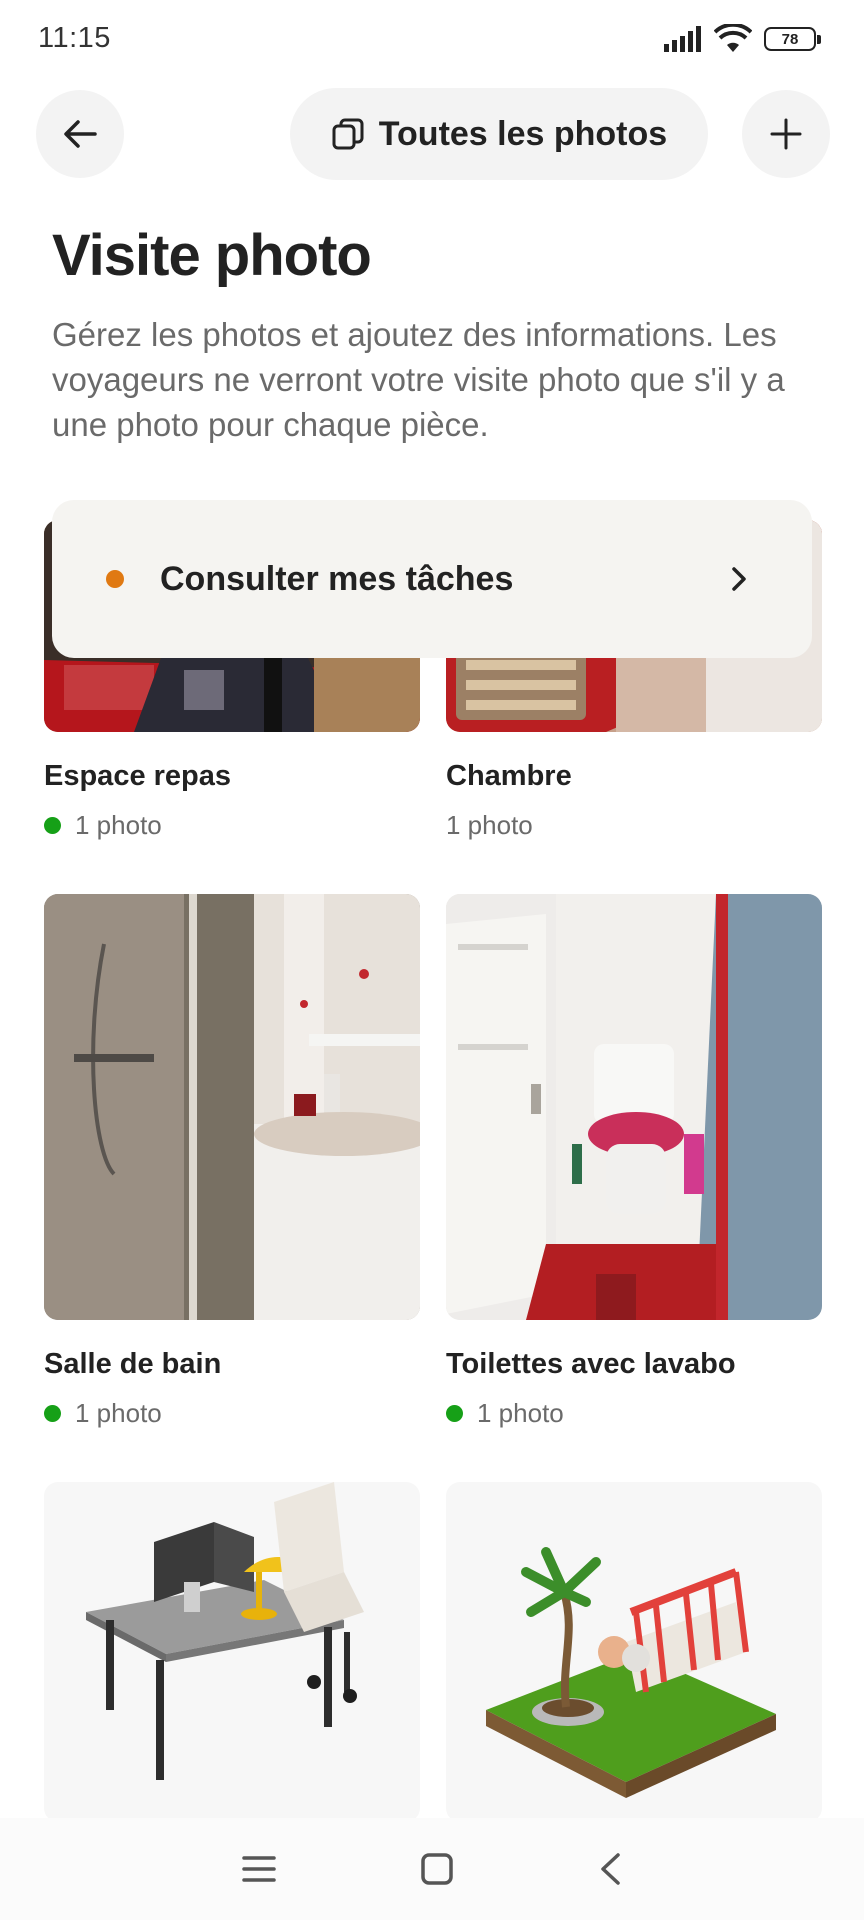 Image resolution: width=864 pixels, height=1920 pixels. Describe the element at coordinates (232, 1651) in the screenshot. I see `room-photo-office` at that location.